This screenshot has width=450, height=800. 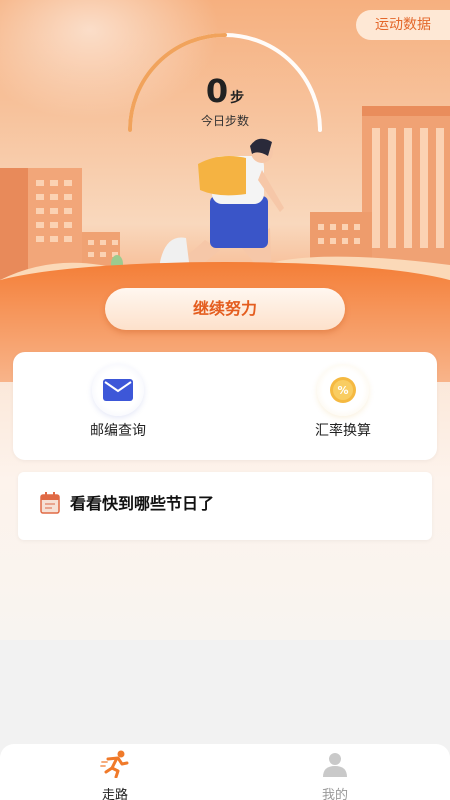 I want to click on percent-coin-icon: %, so click(x=343, y=390).